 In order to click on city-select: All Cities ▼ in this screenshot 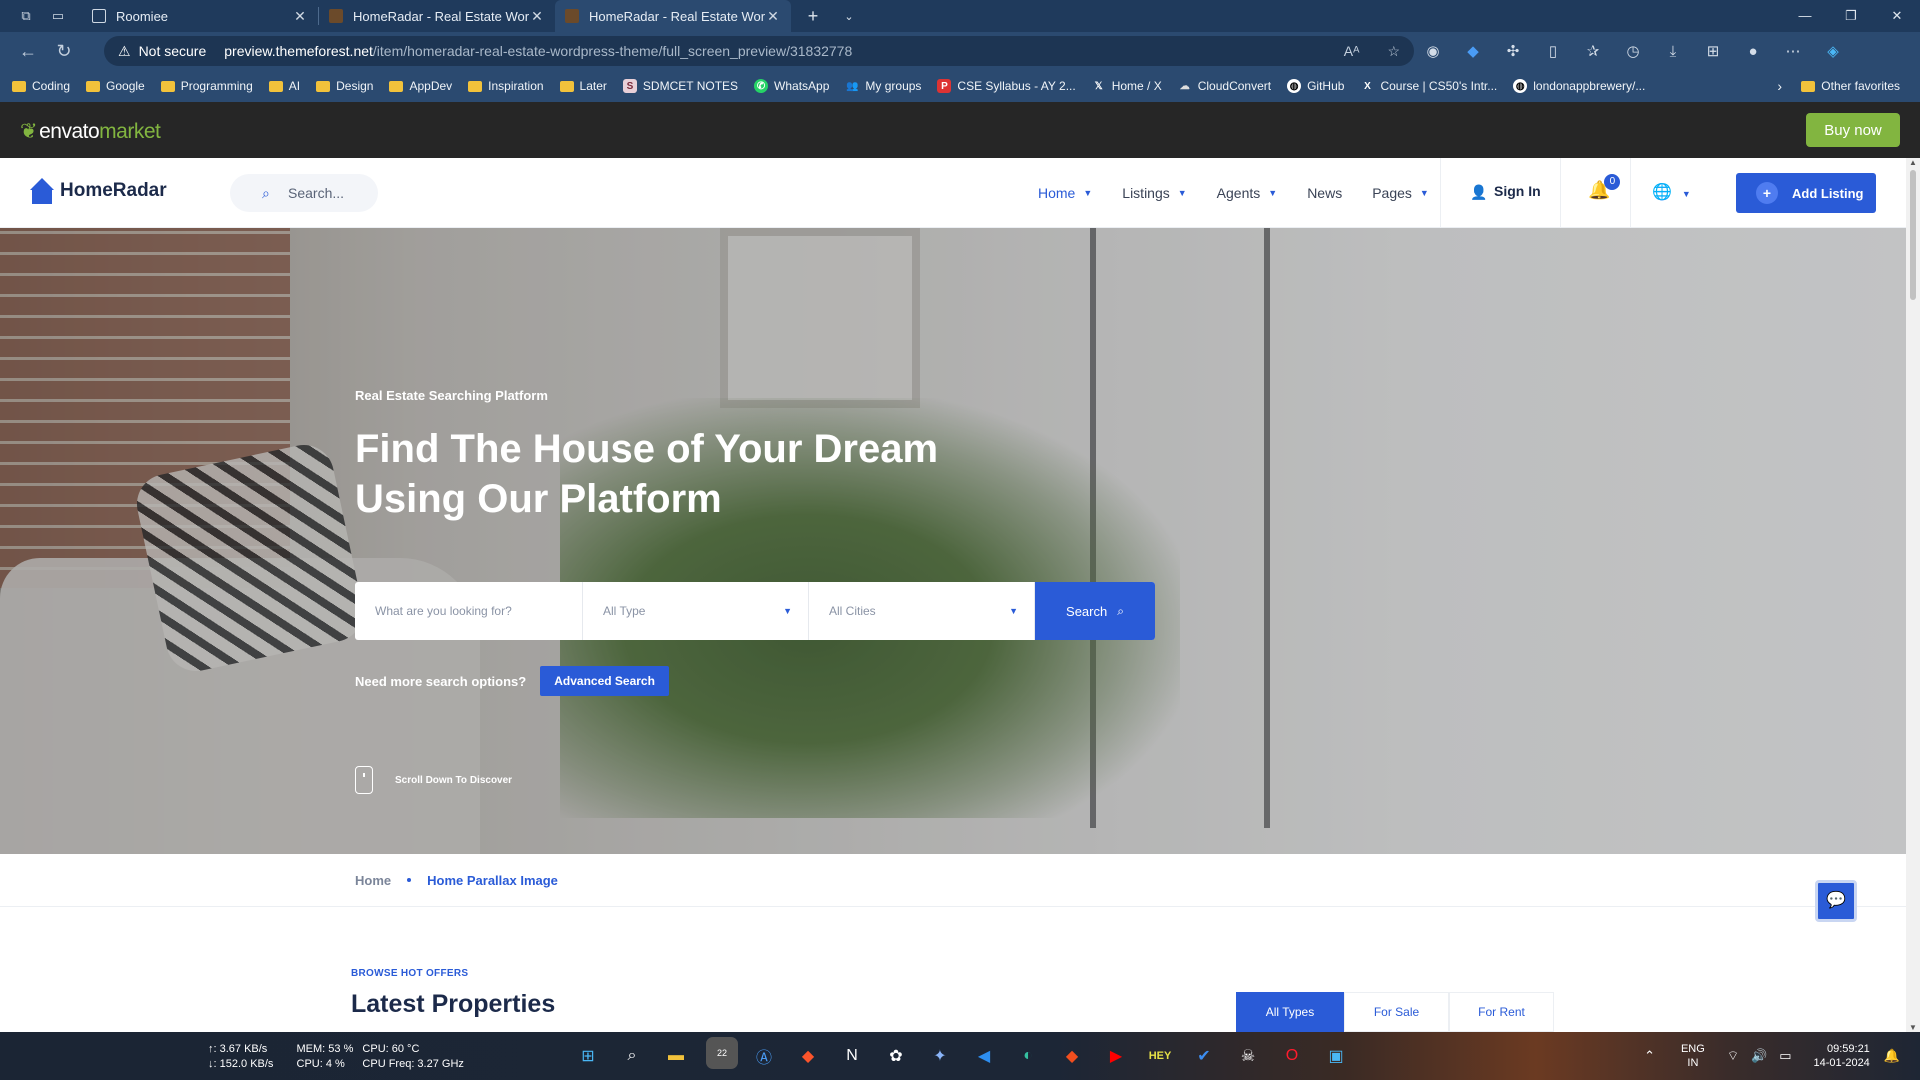, I will do `click(922, 611)`.